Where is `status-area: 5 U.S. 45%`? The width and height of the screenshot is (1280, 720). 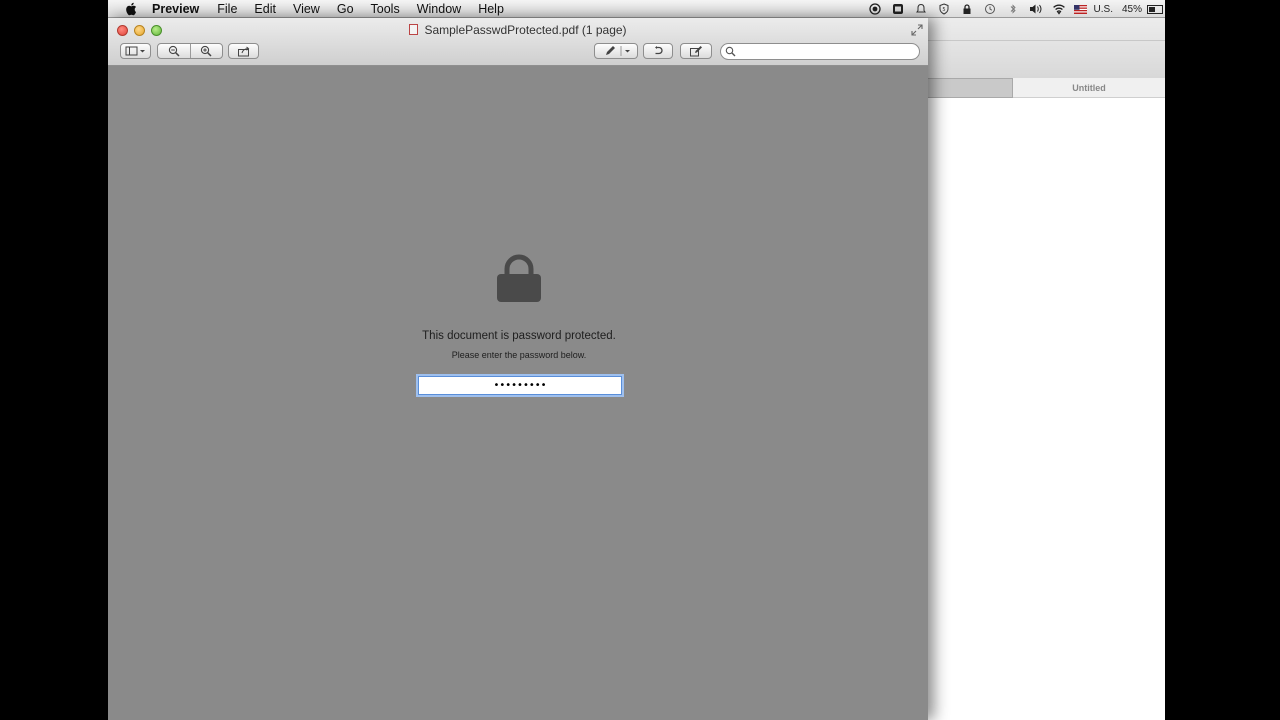 status-area: 5 U.S. 45% is located at coordinates (1012, 9).